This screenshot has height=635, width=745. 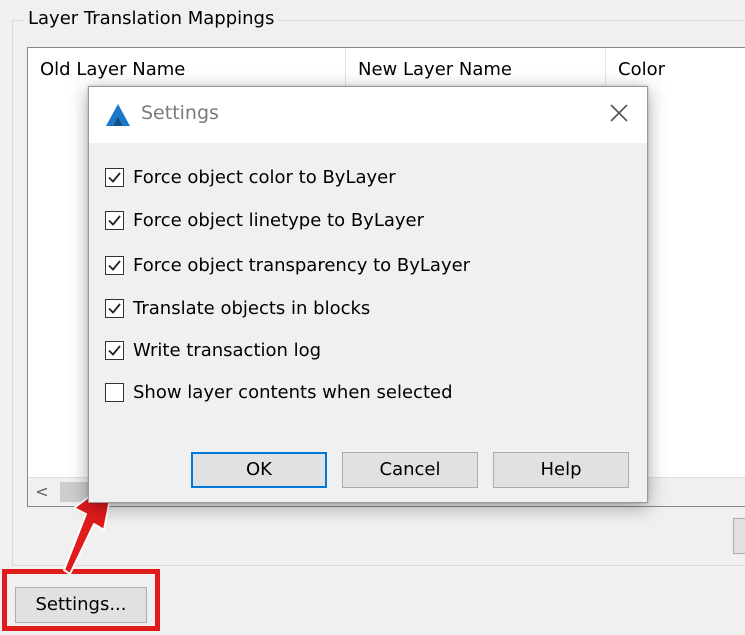 I want to click on ok-button: OK, so click(x=259, y=470).